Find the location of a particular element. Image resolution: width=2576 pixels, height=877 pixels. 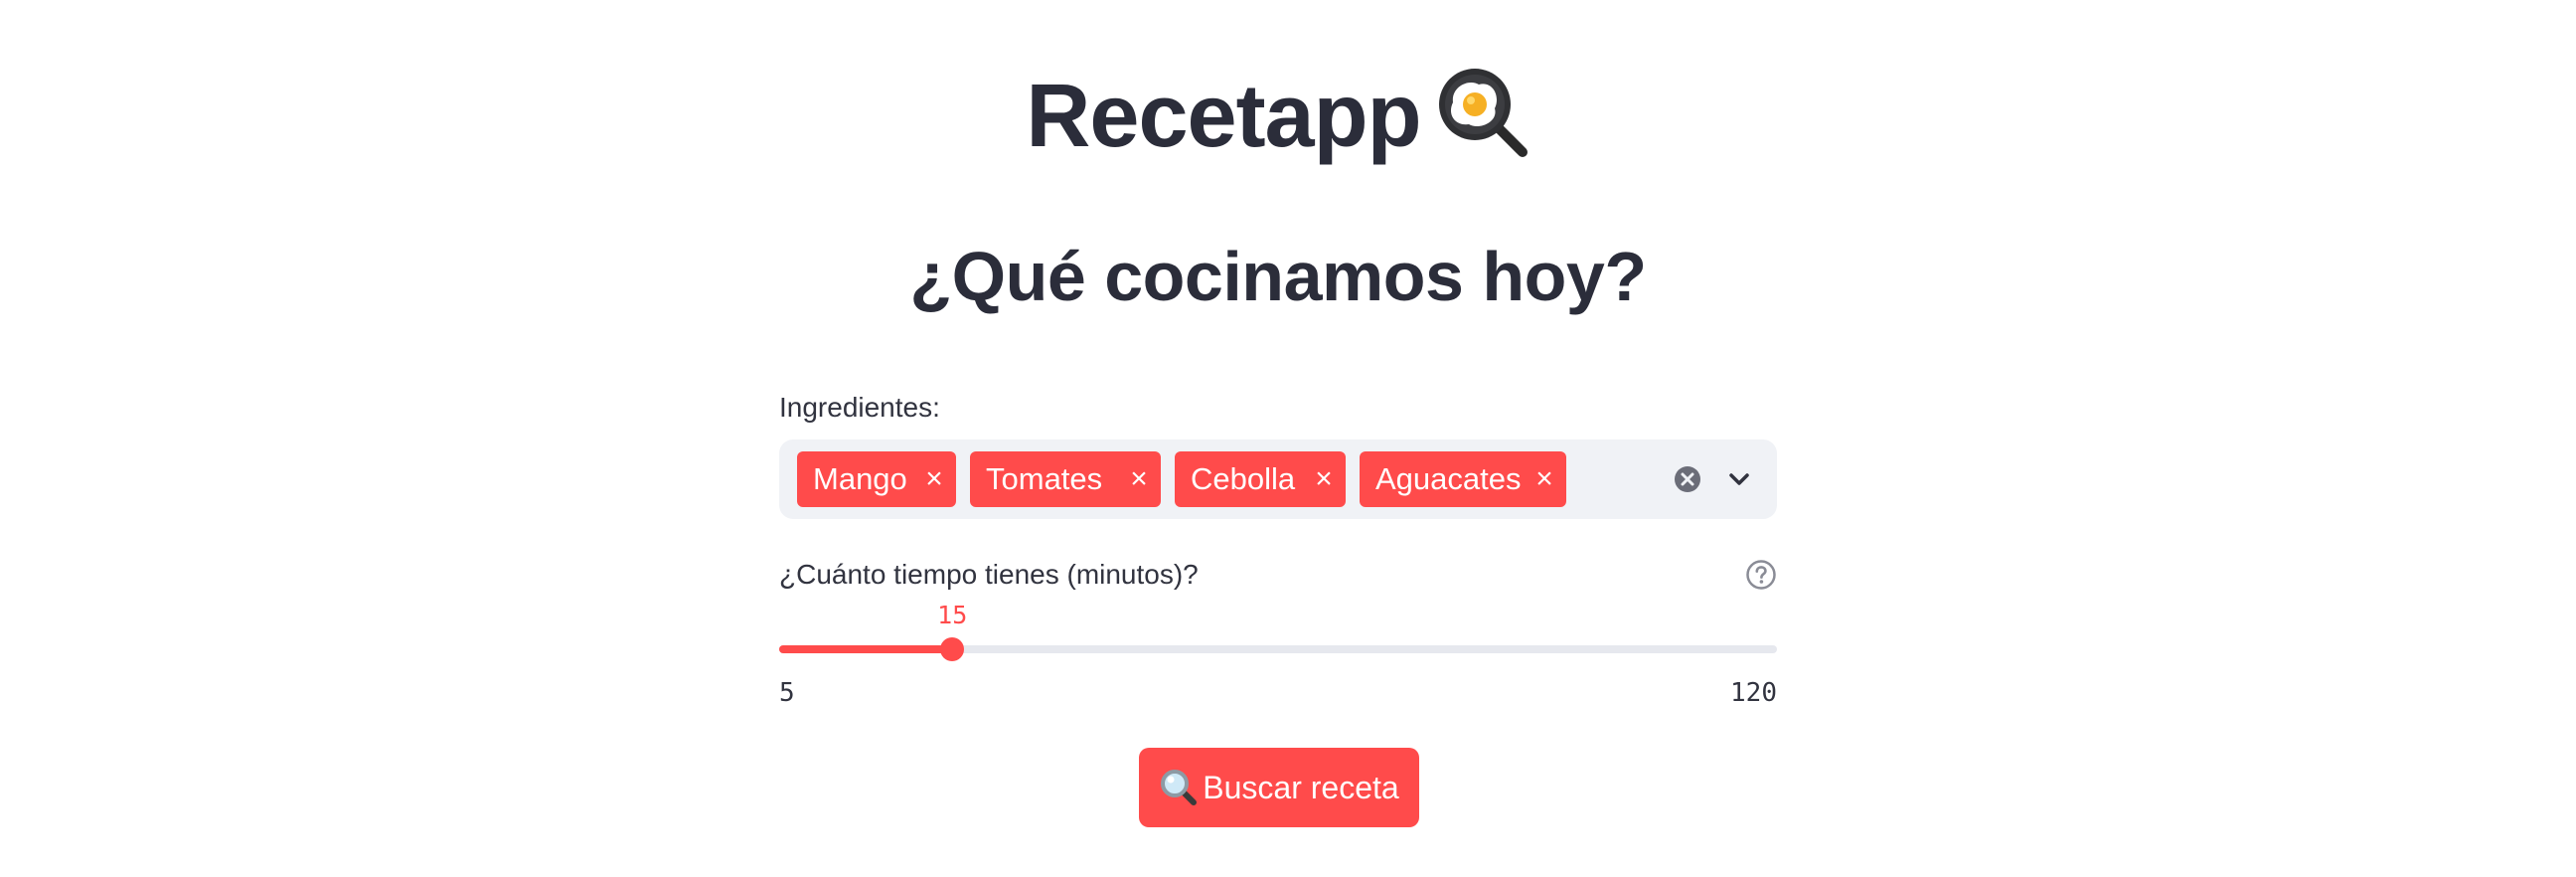

page-title-text: Recetapp is located at coordinates (1223, 116).